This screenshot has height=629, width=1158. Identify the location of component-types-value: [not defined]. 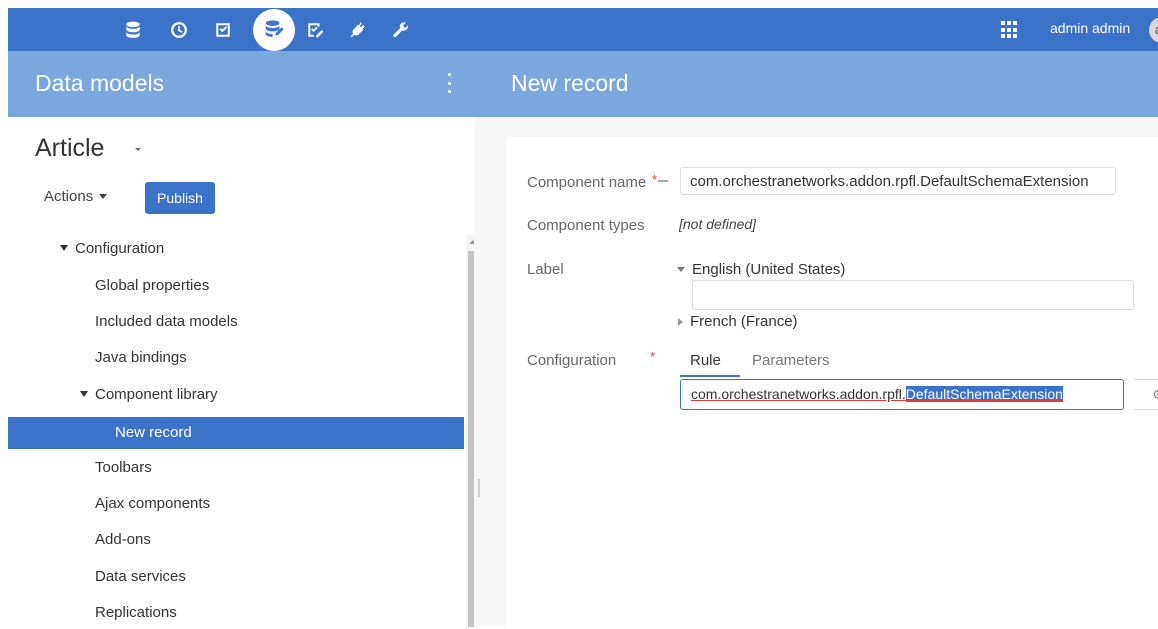
(718, 224).